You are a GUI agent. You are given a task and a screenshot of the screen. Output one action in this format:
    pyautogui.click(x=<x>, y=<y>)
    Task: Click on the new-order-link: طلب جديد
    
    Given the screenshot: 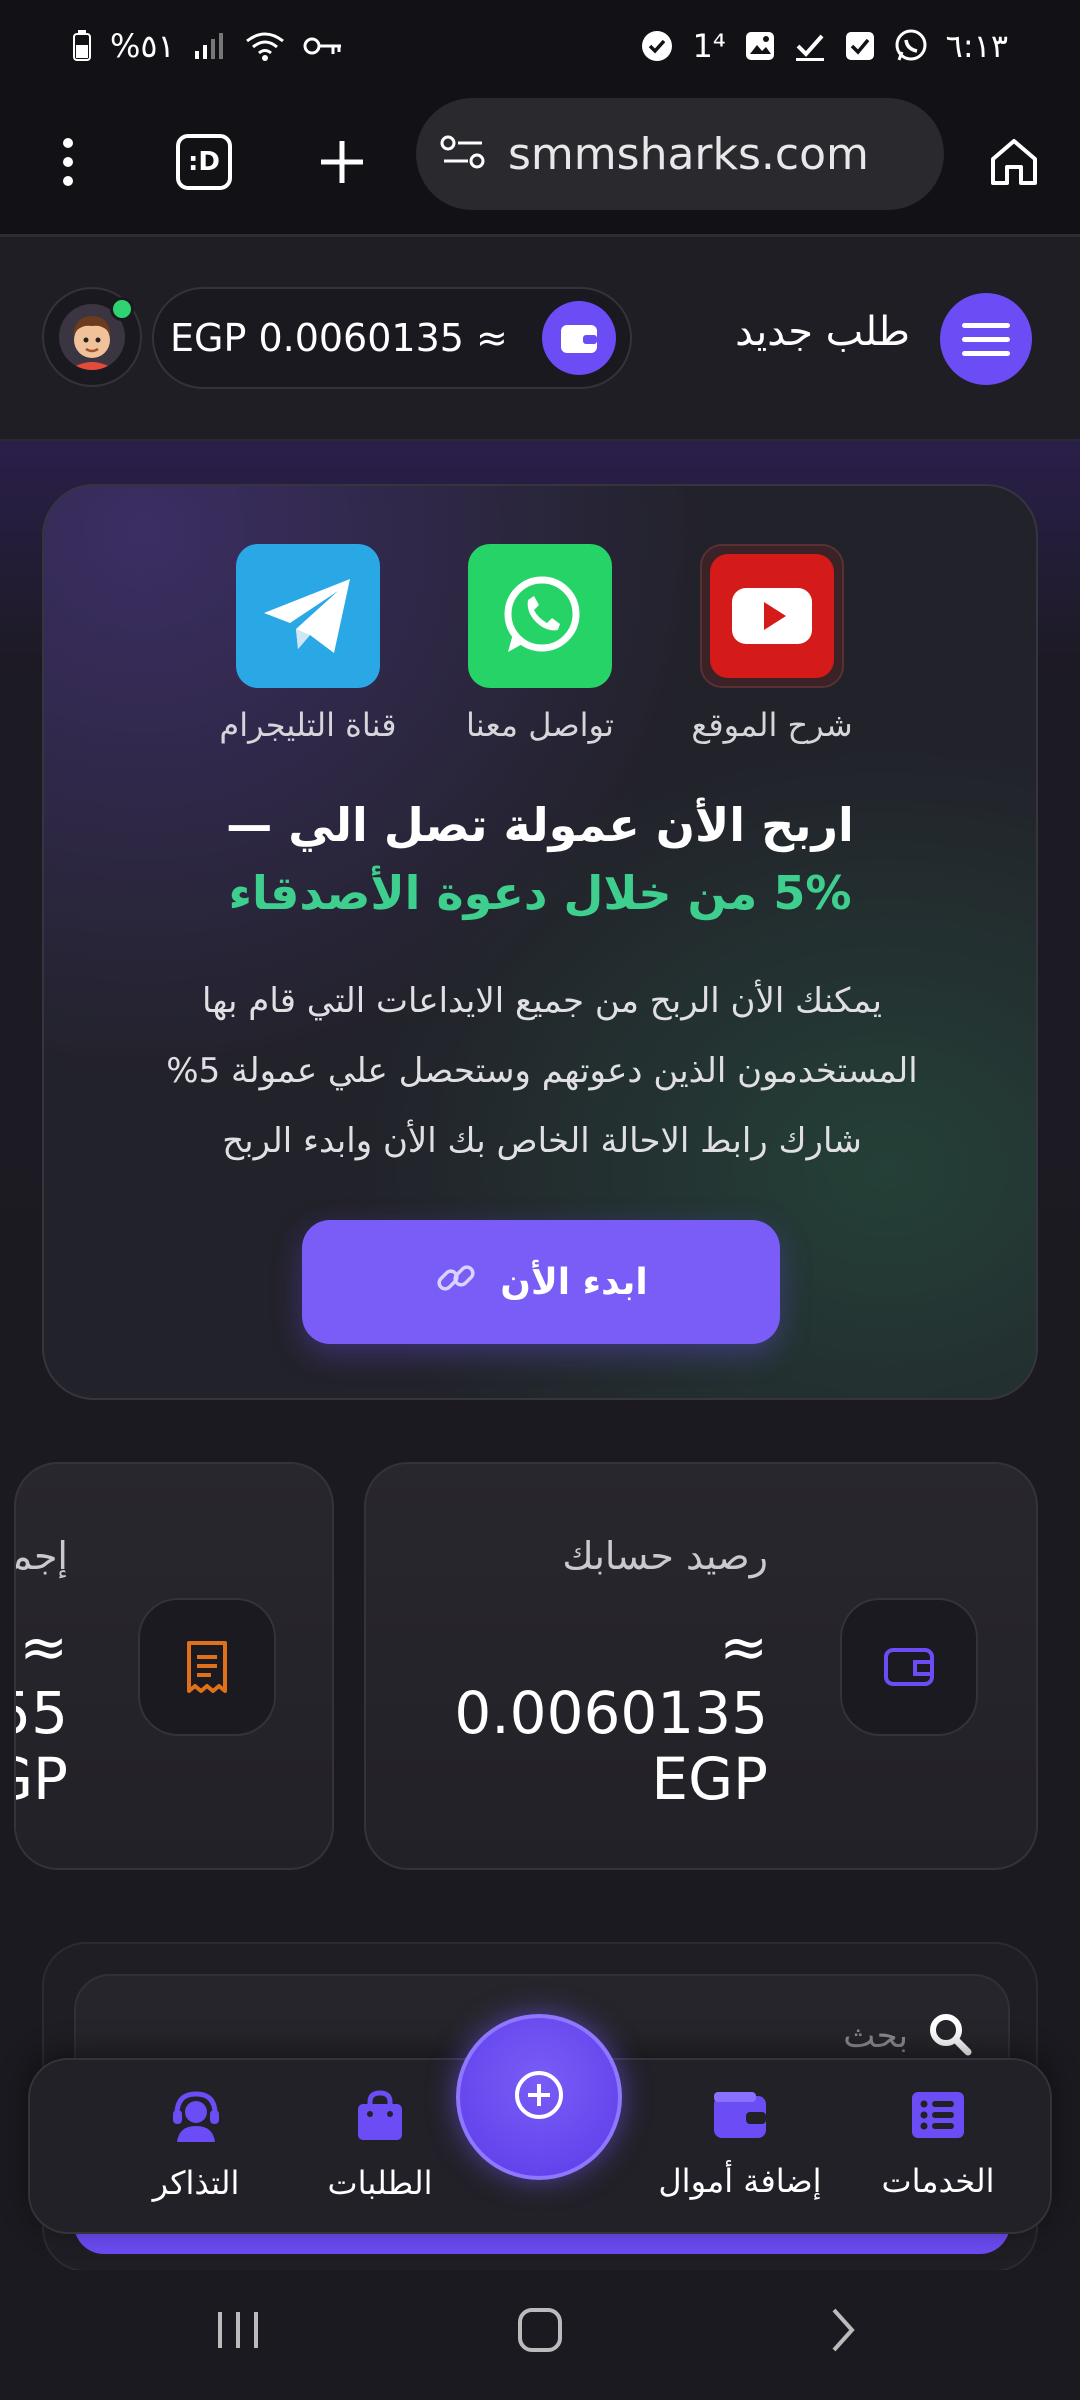 What is the action you would take?
    pyautogui.click(x=822, y=332)
    